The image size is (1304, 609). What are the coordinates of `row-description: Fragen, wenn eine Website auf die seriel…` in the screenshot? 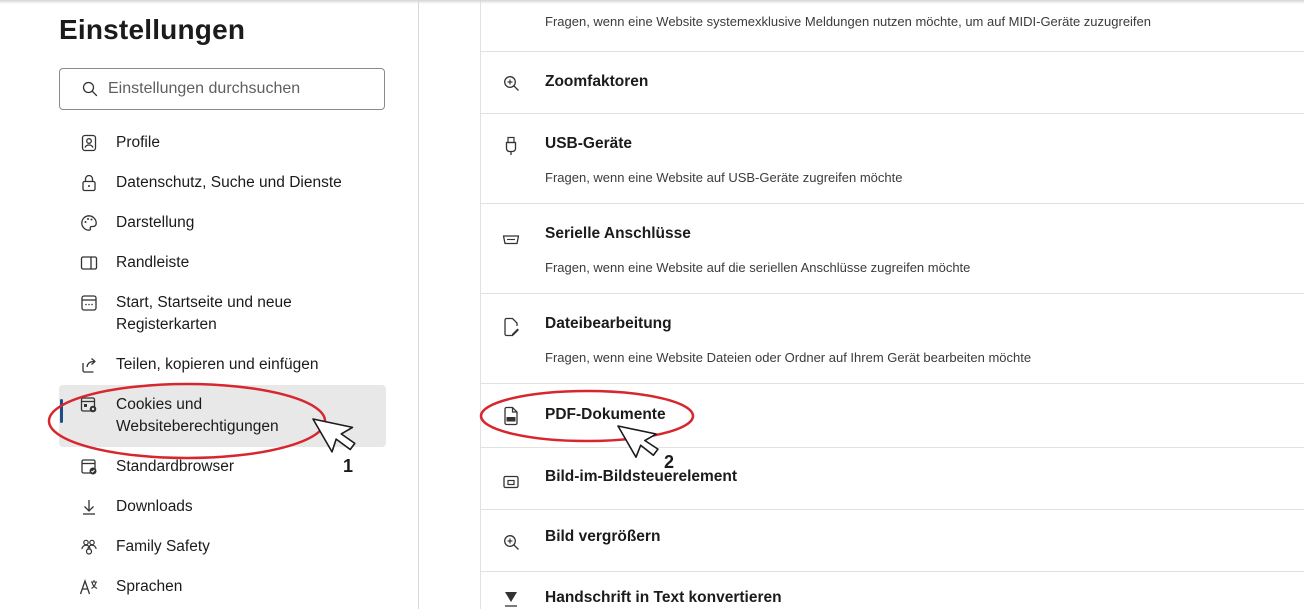 It's located at (758, 267).